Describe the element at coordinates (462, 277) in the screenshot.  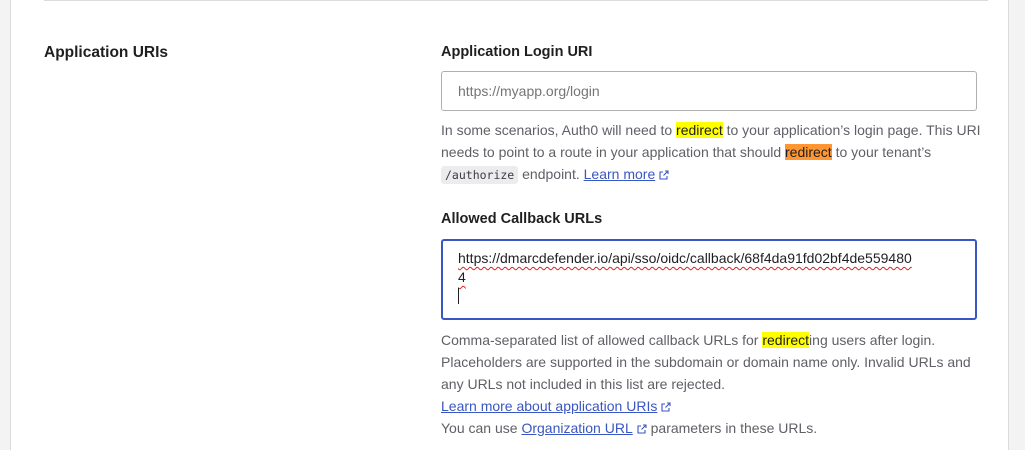
I see `callback-url-line: 4` at that location.